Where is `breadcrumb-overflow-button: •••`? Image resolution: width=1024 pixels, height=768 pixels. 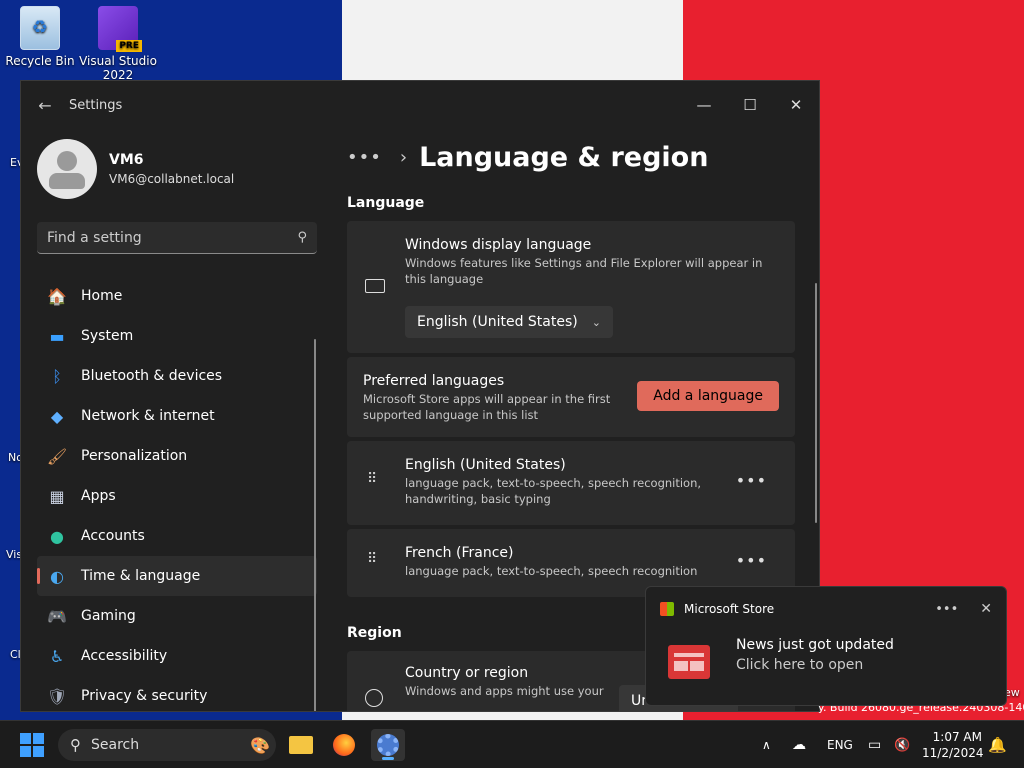
breadcrumb-overflow-button: ••• is located at coordinates (364, 157).